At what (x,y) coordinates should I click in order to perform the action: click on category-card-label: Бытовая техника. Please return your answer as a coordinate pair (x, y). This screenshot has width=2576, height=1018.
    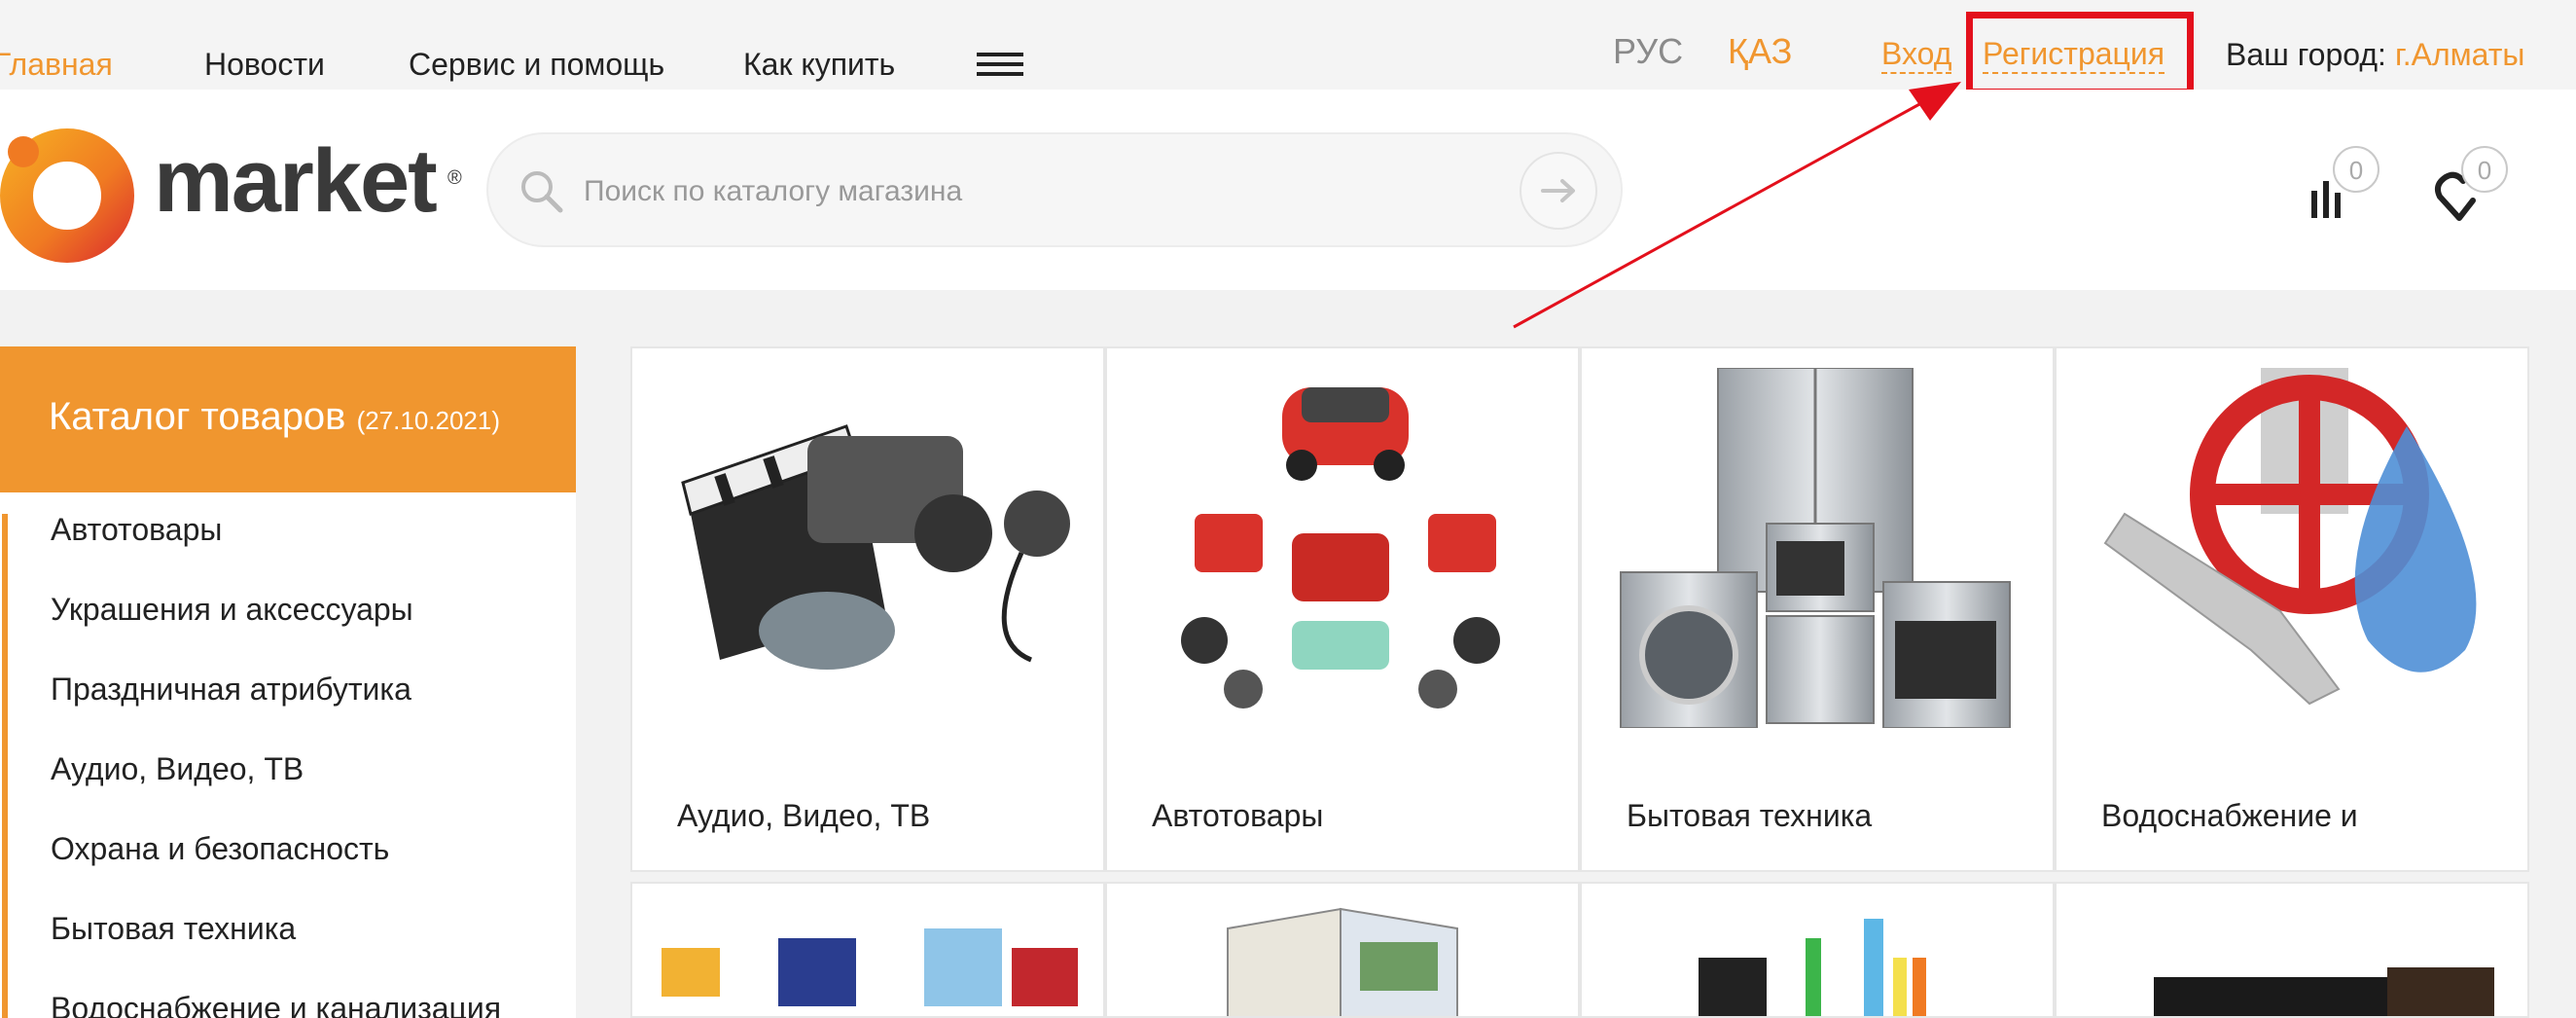
    Looking at the image, I should click on (1750, 816).